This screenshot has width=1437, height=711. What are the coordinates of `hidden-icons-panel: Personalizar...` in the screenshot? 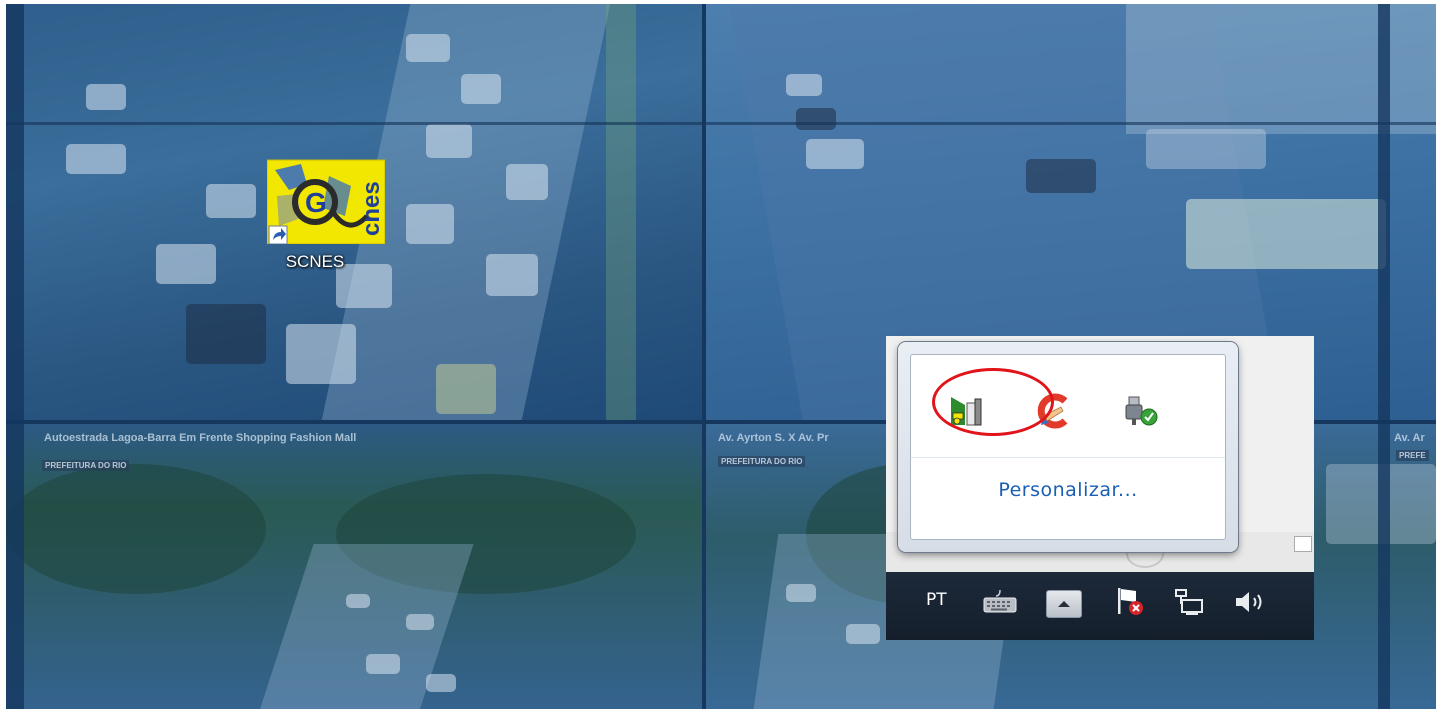 It's located at (1068, 447).